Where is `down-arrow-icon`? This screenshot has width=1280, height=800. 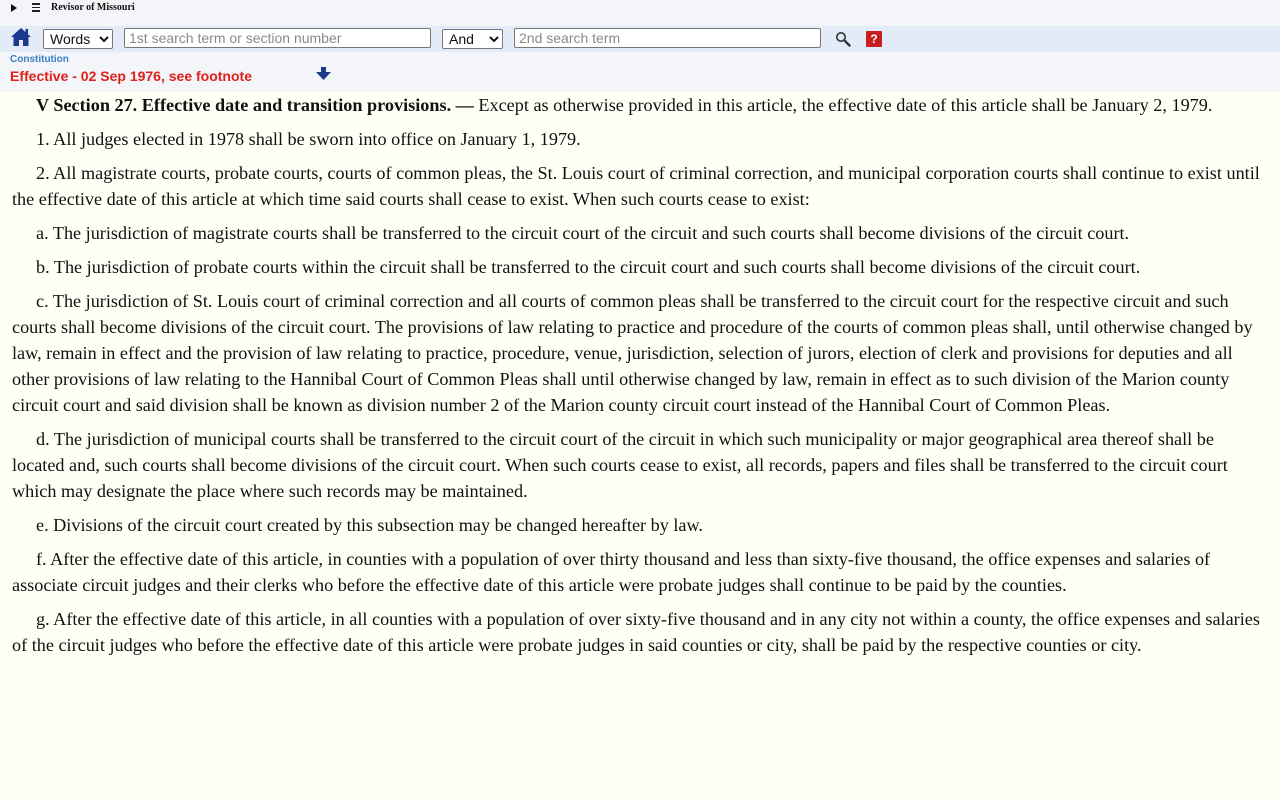
down-arrow-icon is located at coordinates (323, 74).